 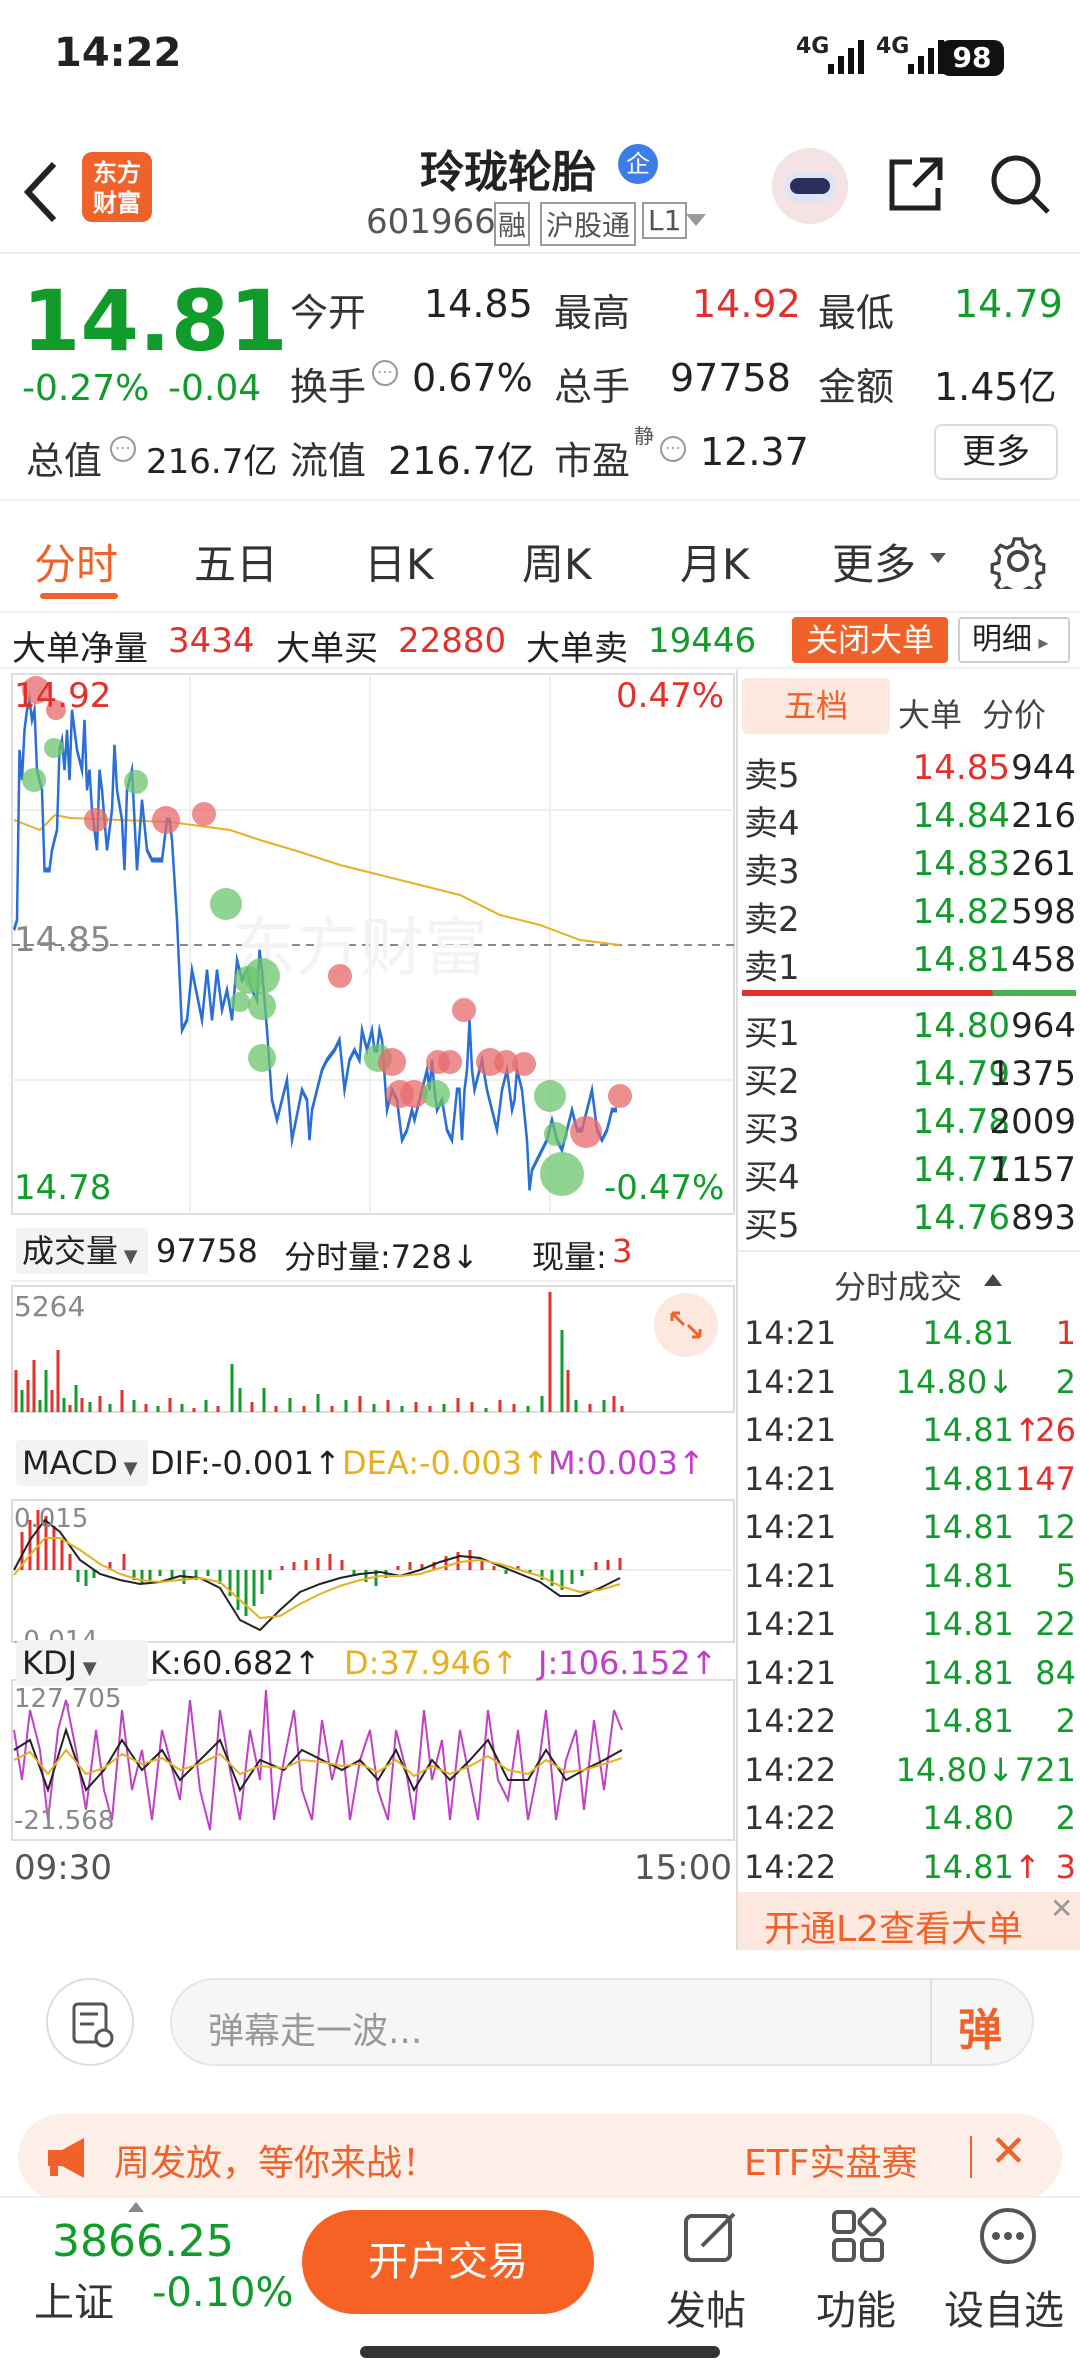 I want to click on share-icon, so click(x=916, y=184).